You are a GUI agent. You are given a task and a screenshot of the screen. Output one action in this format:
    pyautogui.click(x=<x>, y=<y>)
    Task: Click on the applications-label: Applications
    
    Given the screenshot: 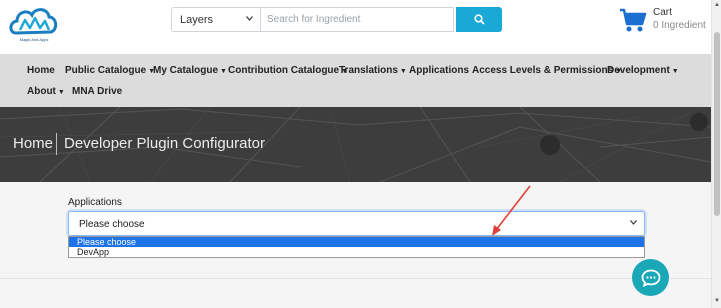 What is the action you would take?
    pyautogui.click(x=95, y=202)
    